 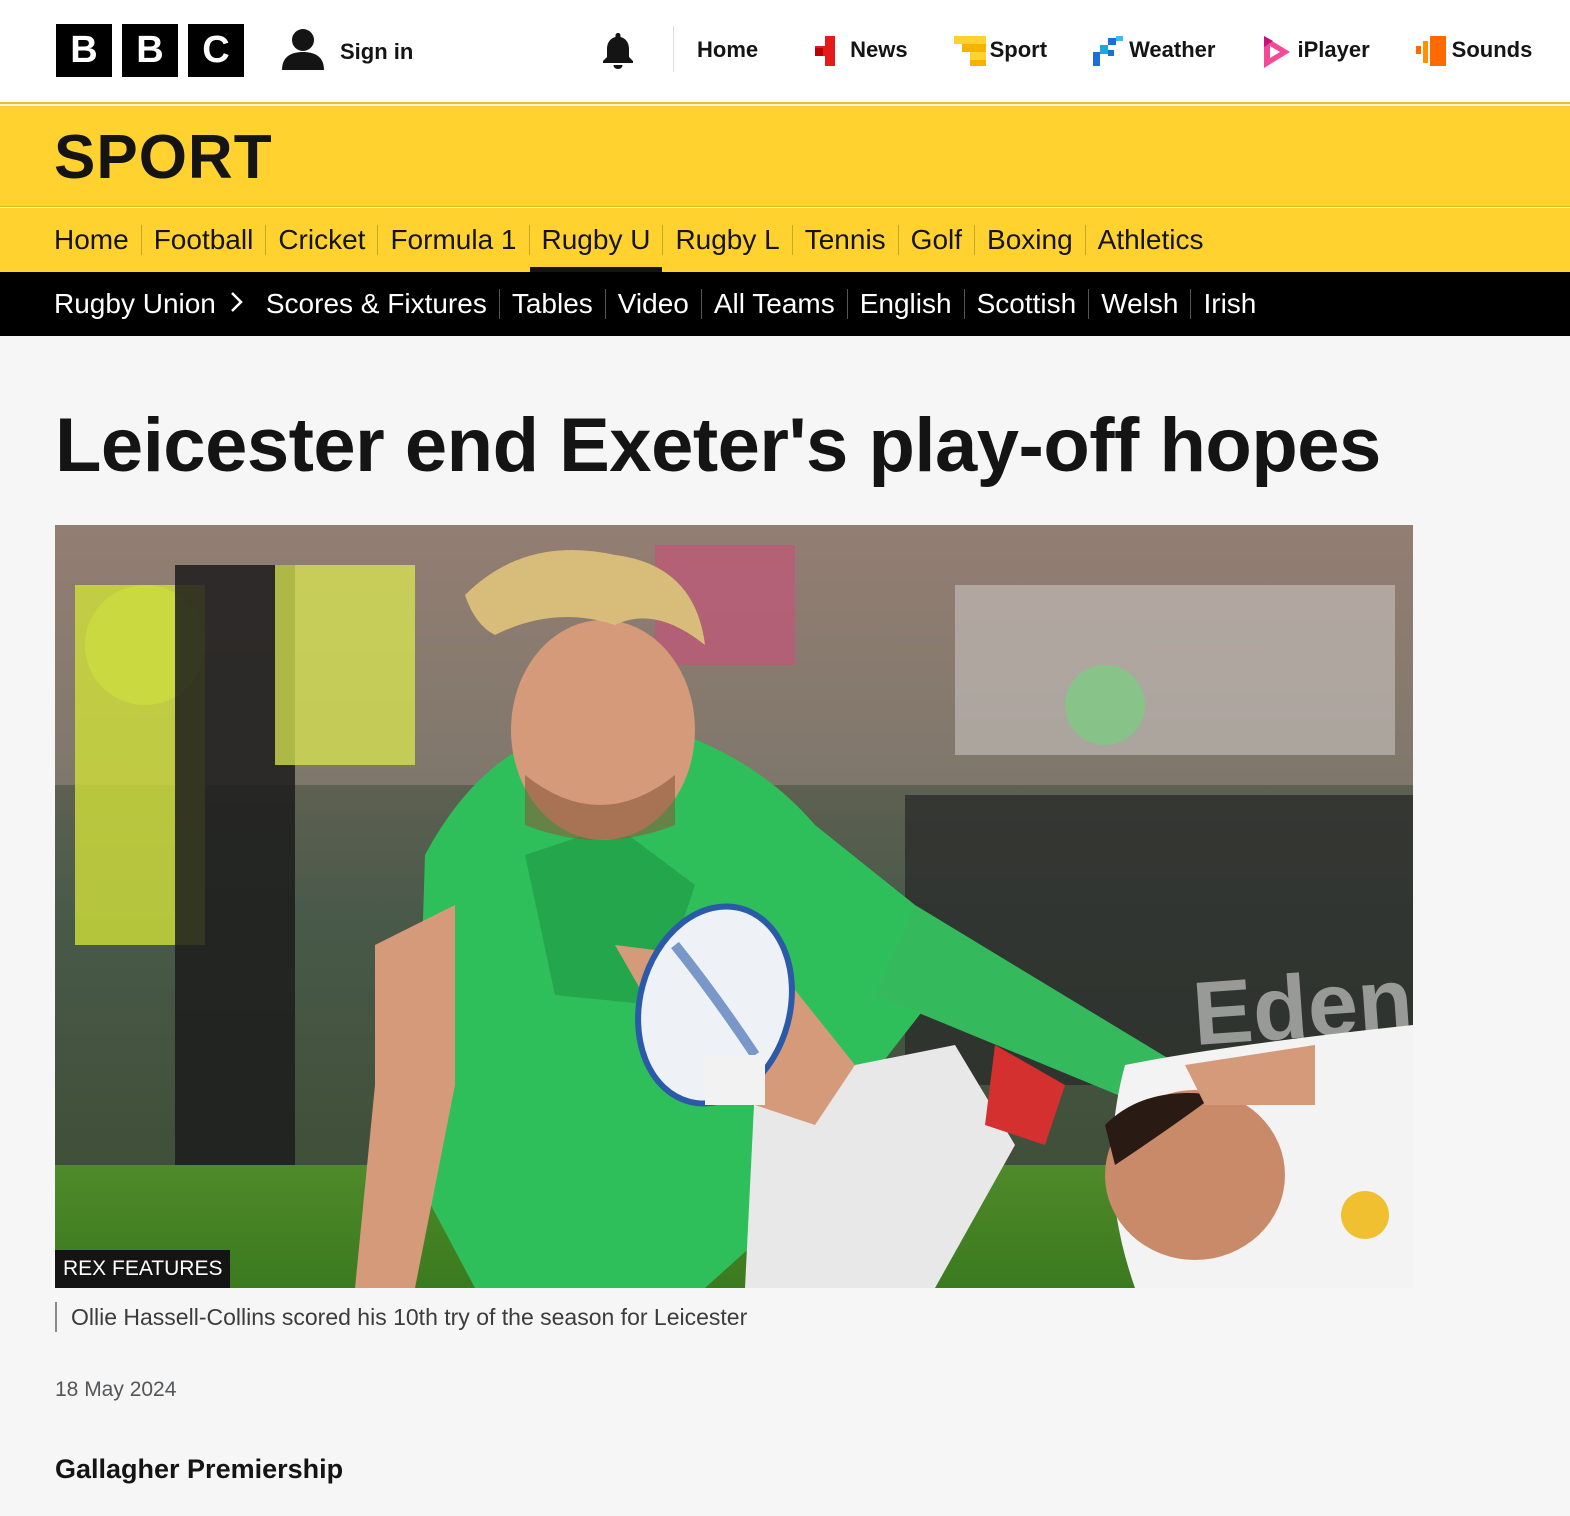 I want to click on sign-in-label: Sign in, so click(x=377, y=51).